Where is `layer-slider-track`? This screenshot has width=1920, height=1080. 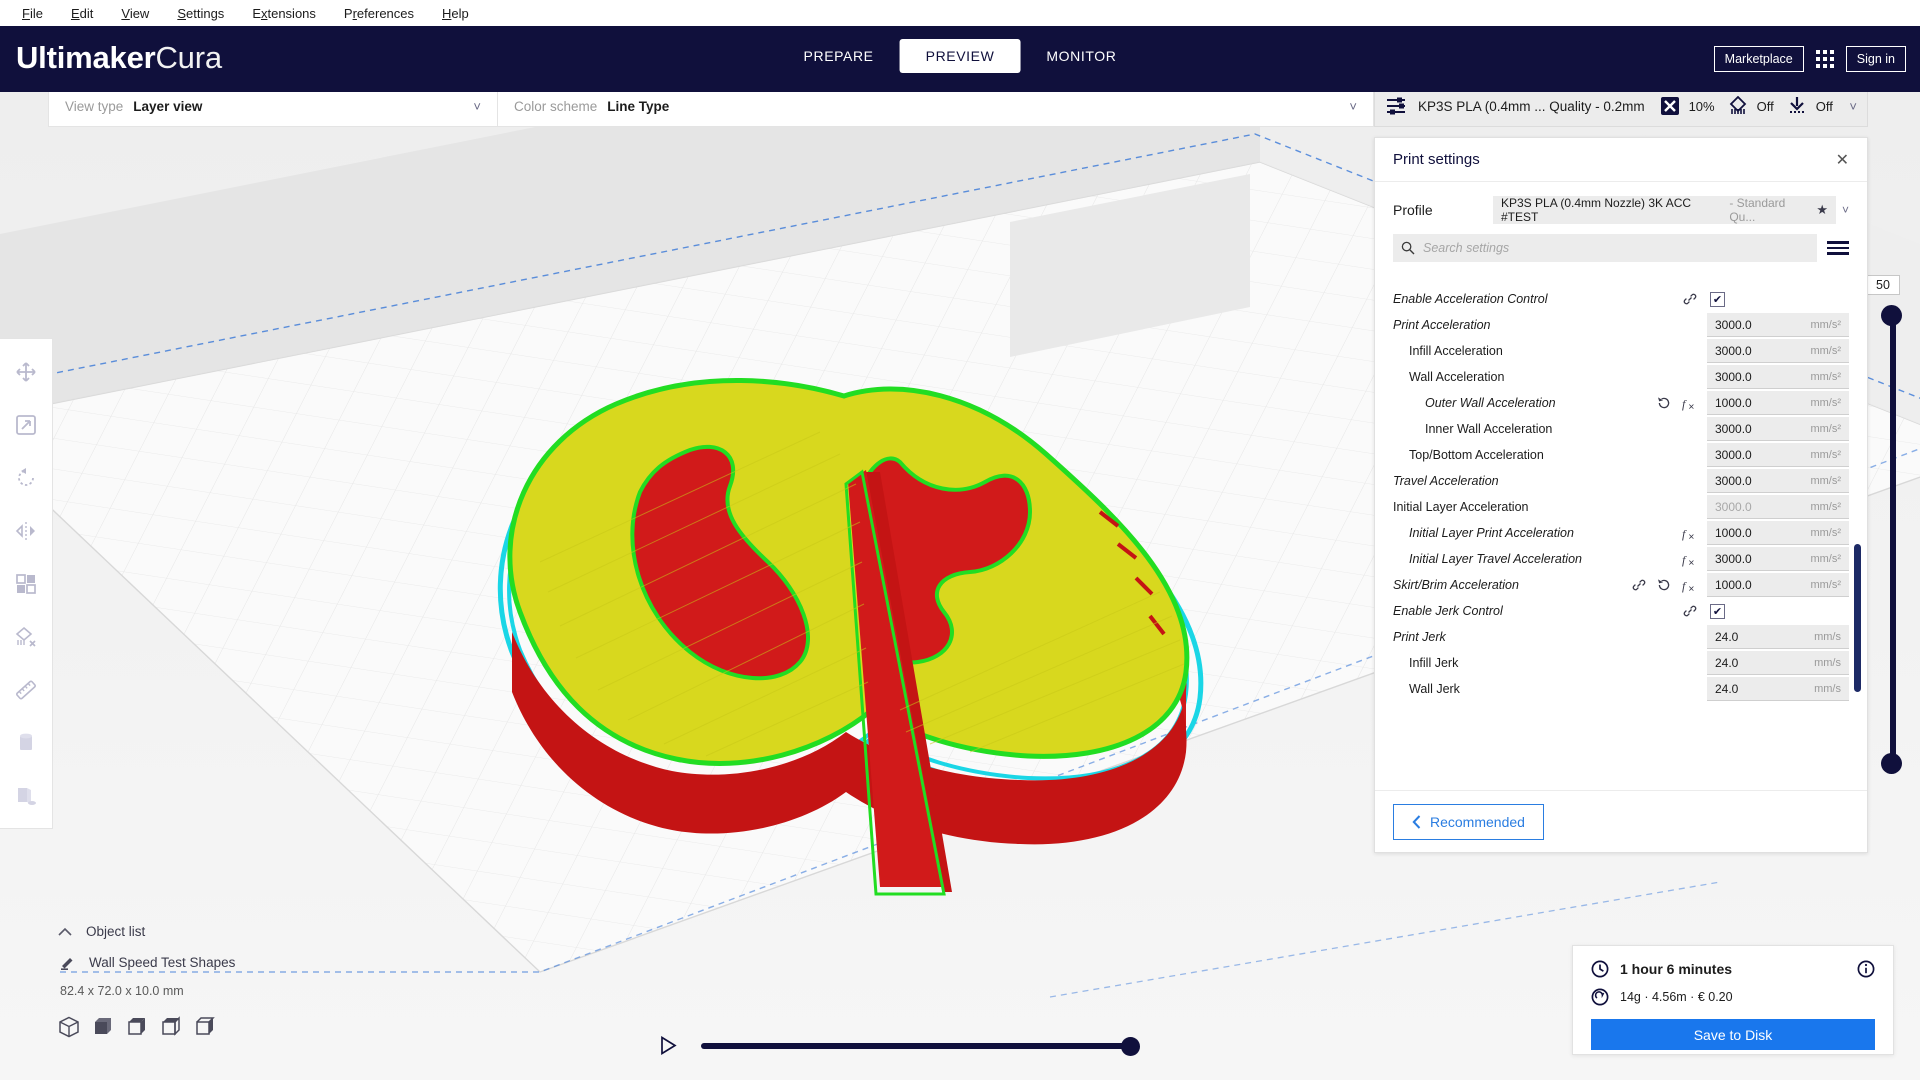
layer-slider-track is located at coordinates (1893, 540).